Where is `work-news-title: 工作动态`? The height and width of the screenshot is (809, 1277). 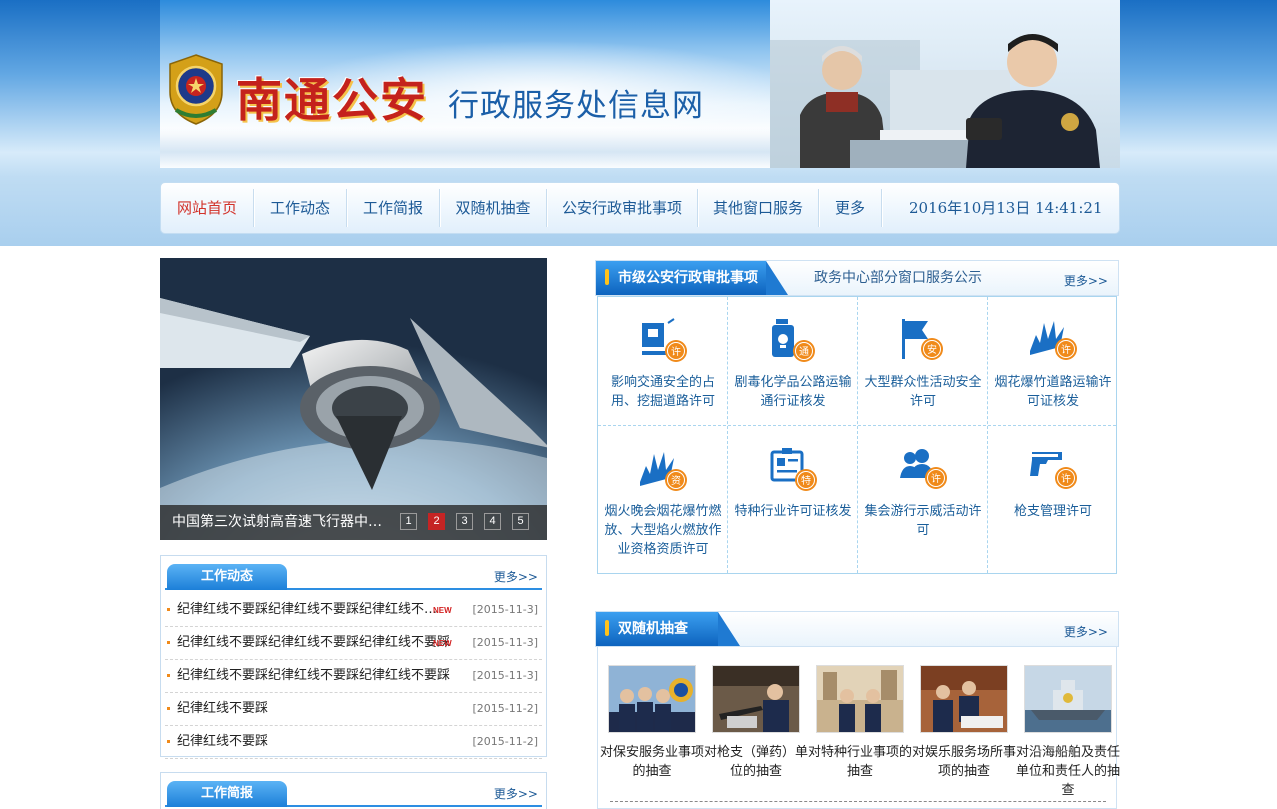
work-news-title: 工作动态 is located at coordinates (227, 577).